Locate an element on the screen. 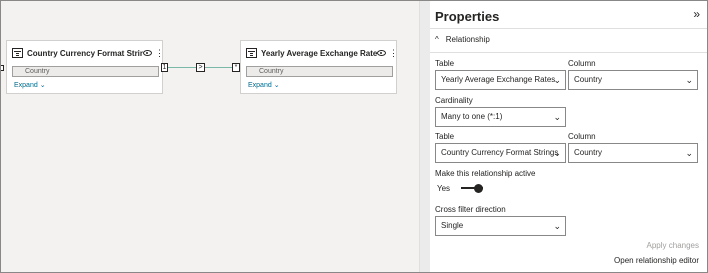 The width and height of the screenshot is (708, 273). table2-select: Country Currency Format Strings ⌄ is located at coordinates (500, 153).